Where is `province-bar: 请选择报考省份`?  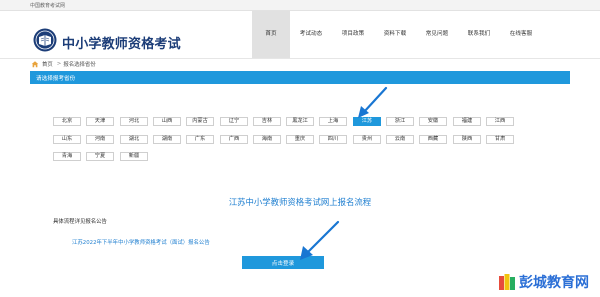 province-bar: 请选择报考省份 is located at coordinates (300, 77).